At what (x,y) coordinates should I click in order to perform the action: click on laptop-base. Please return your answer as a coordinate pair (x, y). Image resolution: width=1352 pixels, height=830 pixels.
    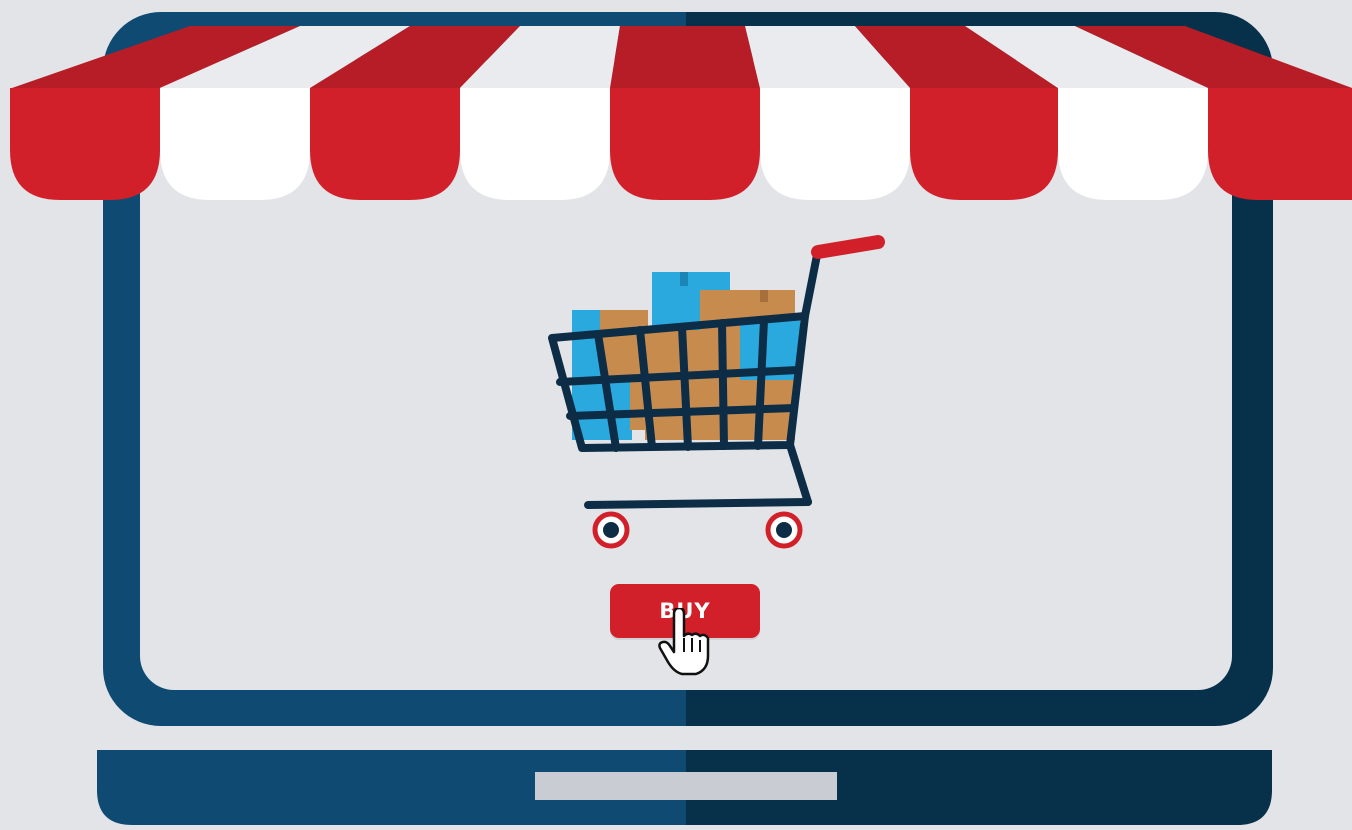
    Looking at the image, I should click on (684, 787).